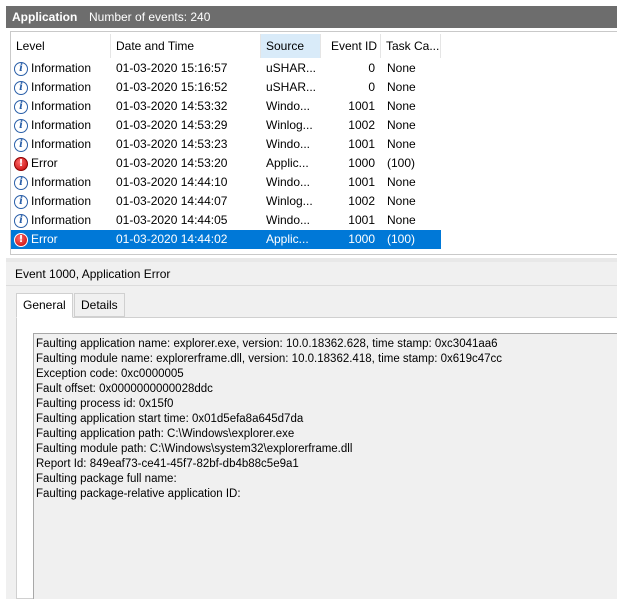 The height and width of the screenshot is (599, 617). What do you see at coordinates (401, 239) in the screenshot?
I see `task-category-cell: (100)` at bounding box center [401, 239].